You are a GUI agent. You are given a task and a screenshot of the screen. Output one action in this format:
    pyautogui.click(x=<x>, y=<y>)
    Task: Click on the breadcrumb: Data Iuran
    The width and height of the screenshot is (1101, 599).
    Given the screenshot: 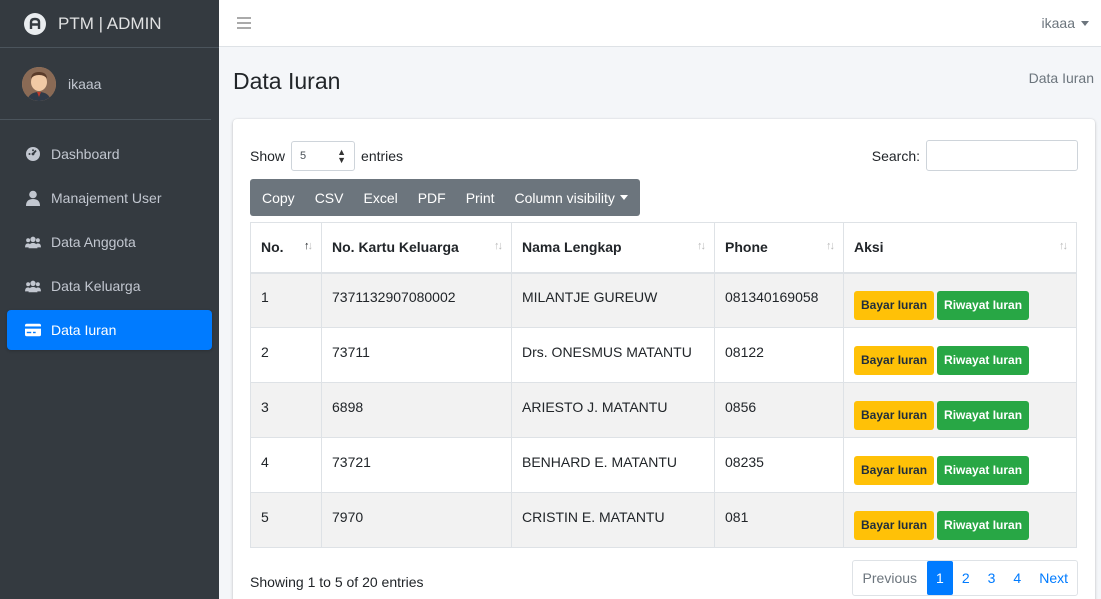 What is the action you would take?
    pyautogui.click(x=1061, y=78)
    